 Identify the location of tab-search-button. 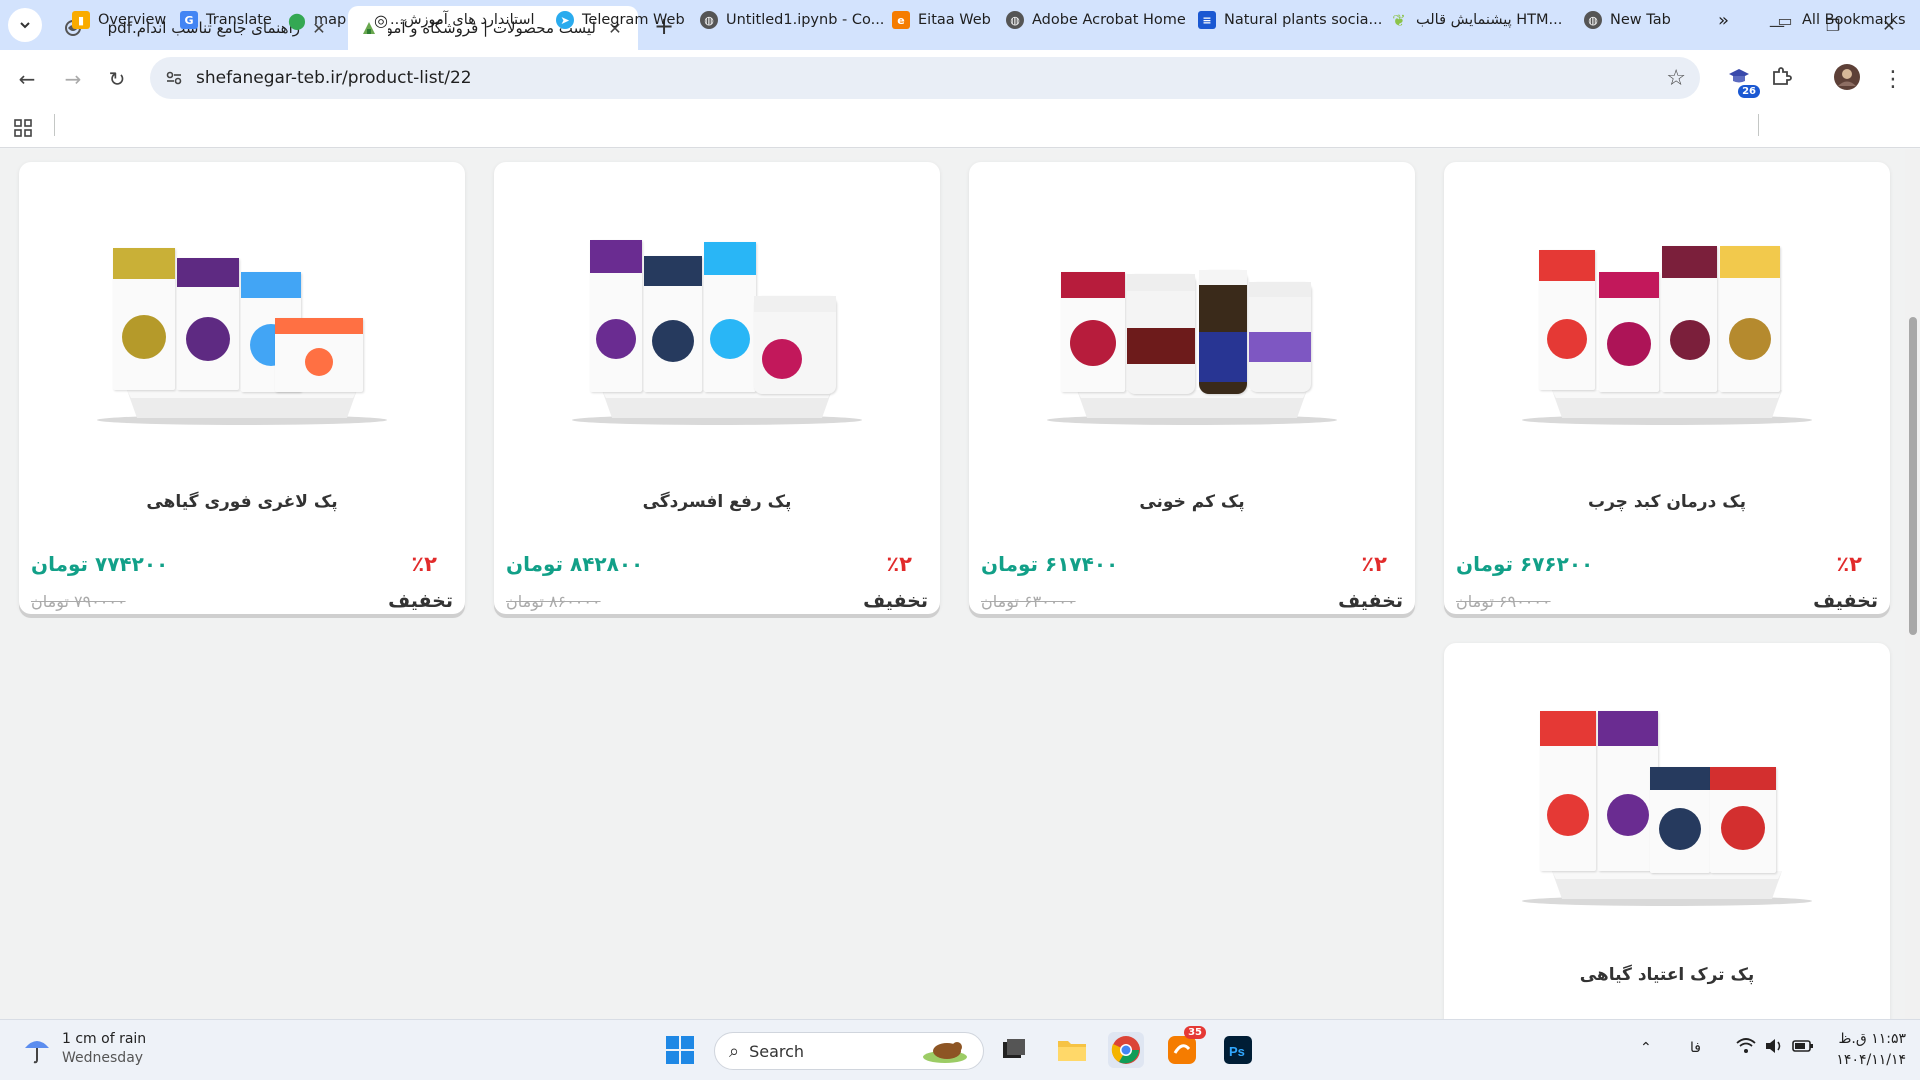
(25, 25).